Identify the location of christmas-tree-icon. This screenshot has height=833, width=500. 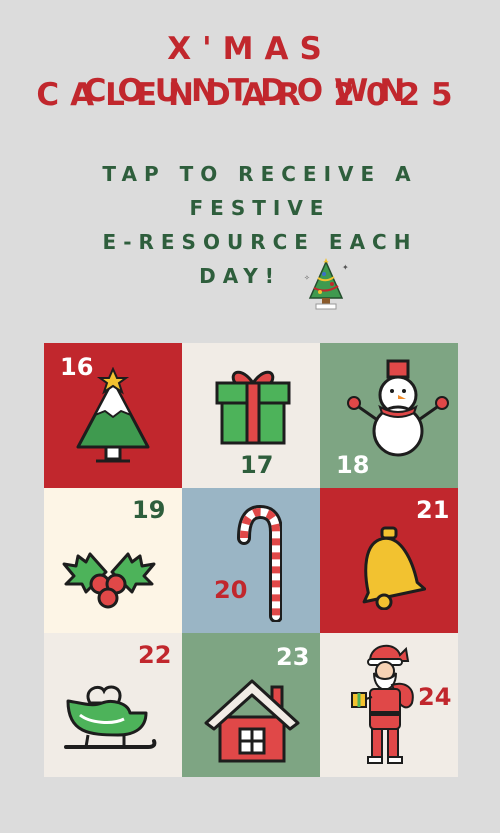
(113, 415).